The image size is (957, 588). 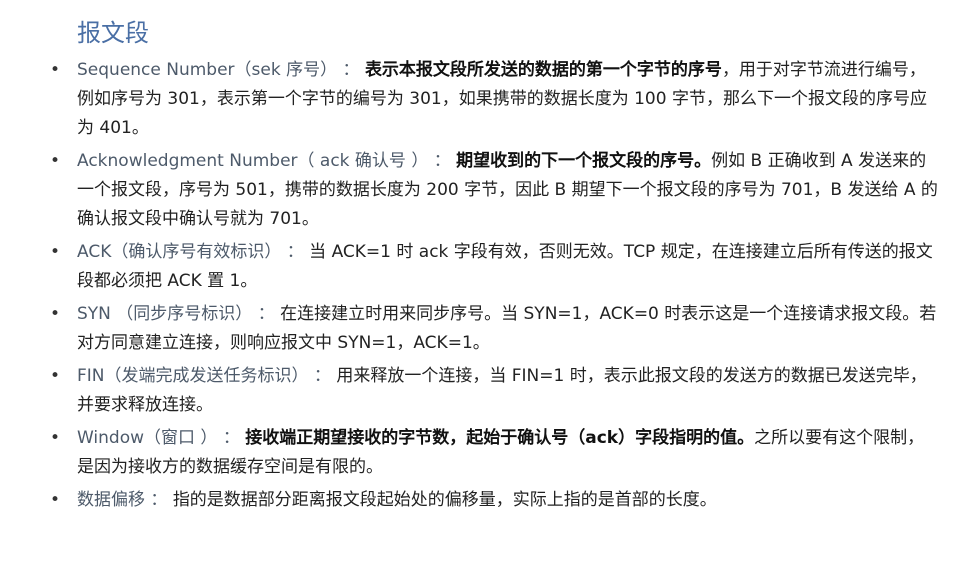 What do you see at coordinates (165, 314) in the screenshot?
I see `item-term: SYN （同步序号标识）` at bounding box center [165, 314].